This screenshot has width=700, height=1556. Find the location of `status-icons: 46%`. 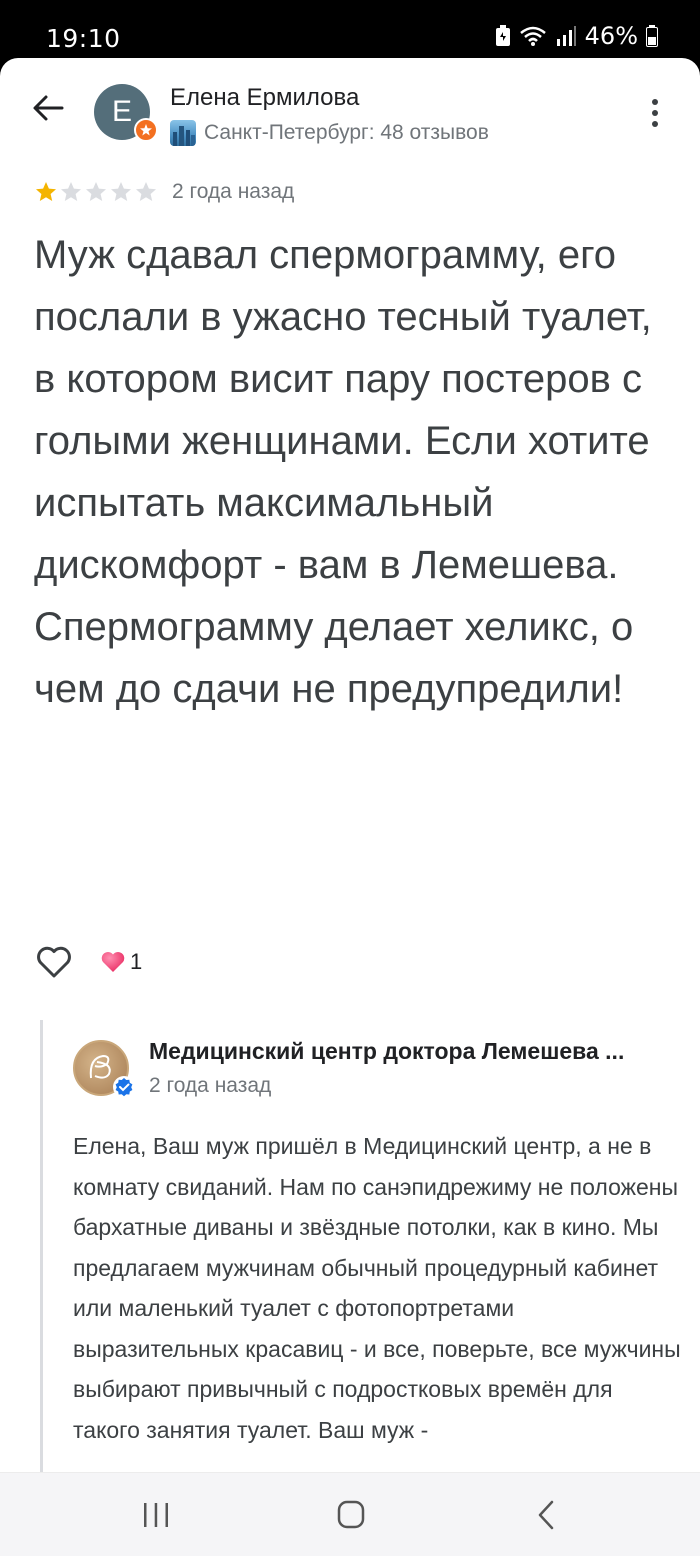

status-icons: 46% is located at coordinates (576, 36).